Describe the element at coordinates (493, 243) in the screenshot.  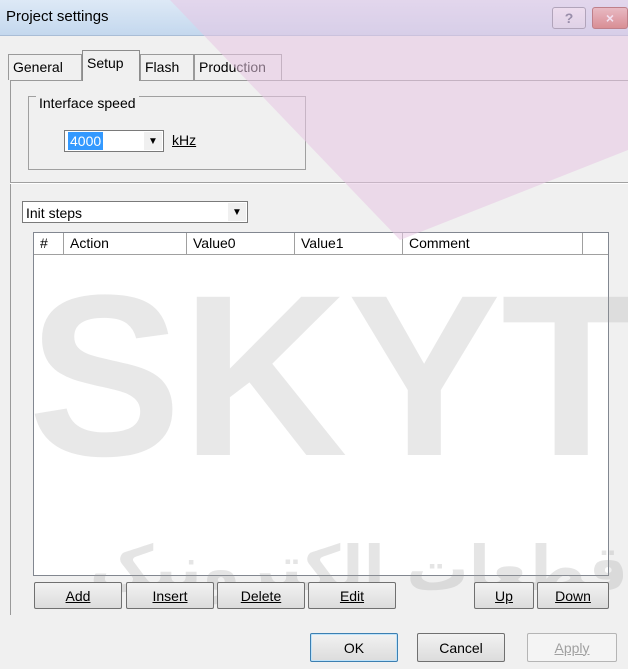
I see `column-header-comment: Comment` at that location.